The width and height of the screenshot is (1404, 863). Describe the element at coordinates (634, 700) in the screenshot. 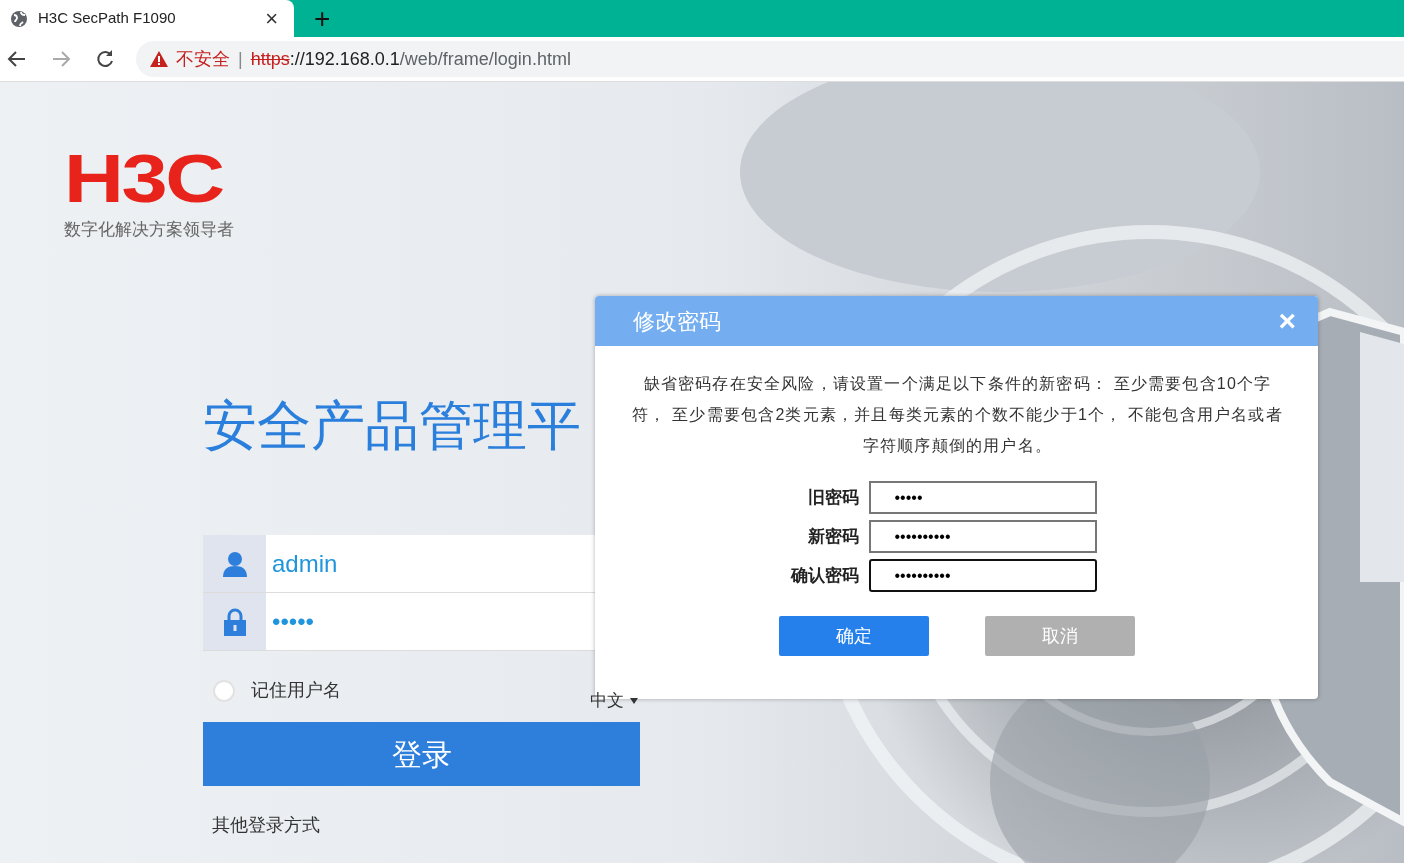

I see `caret-icon` at that location.